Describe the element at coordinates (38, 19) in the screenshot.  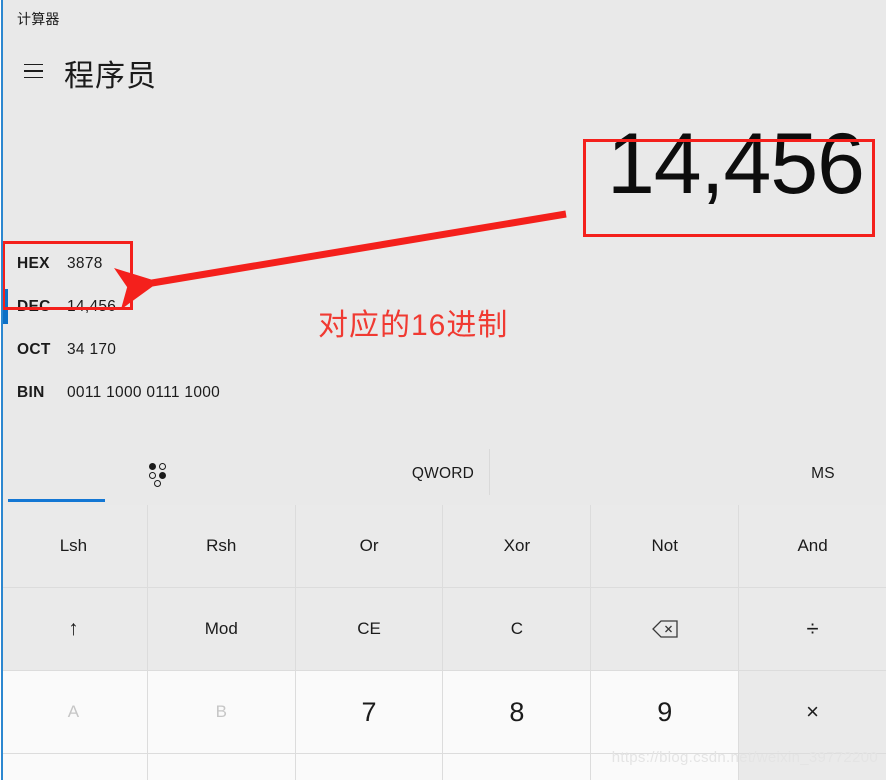
I see `window-title: 计算器` at that location.